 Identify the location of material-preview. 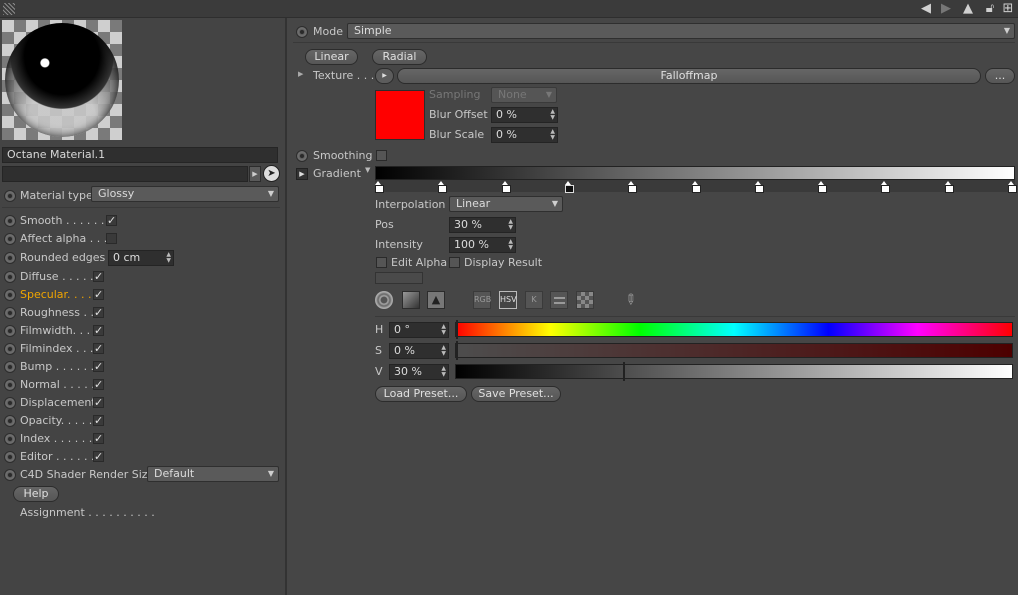
(62, 80).